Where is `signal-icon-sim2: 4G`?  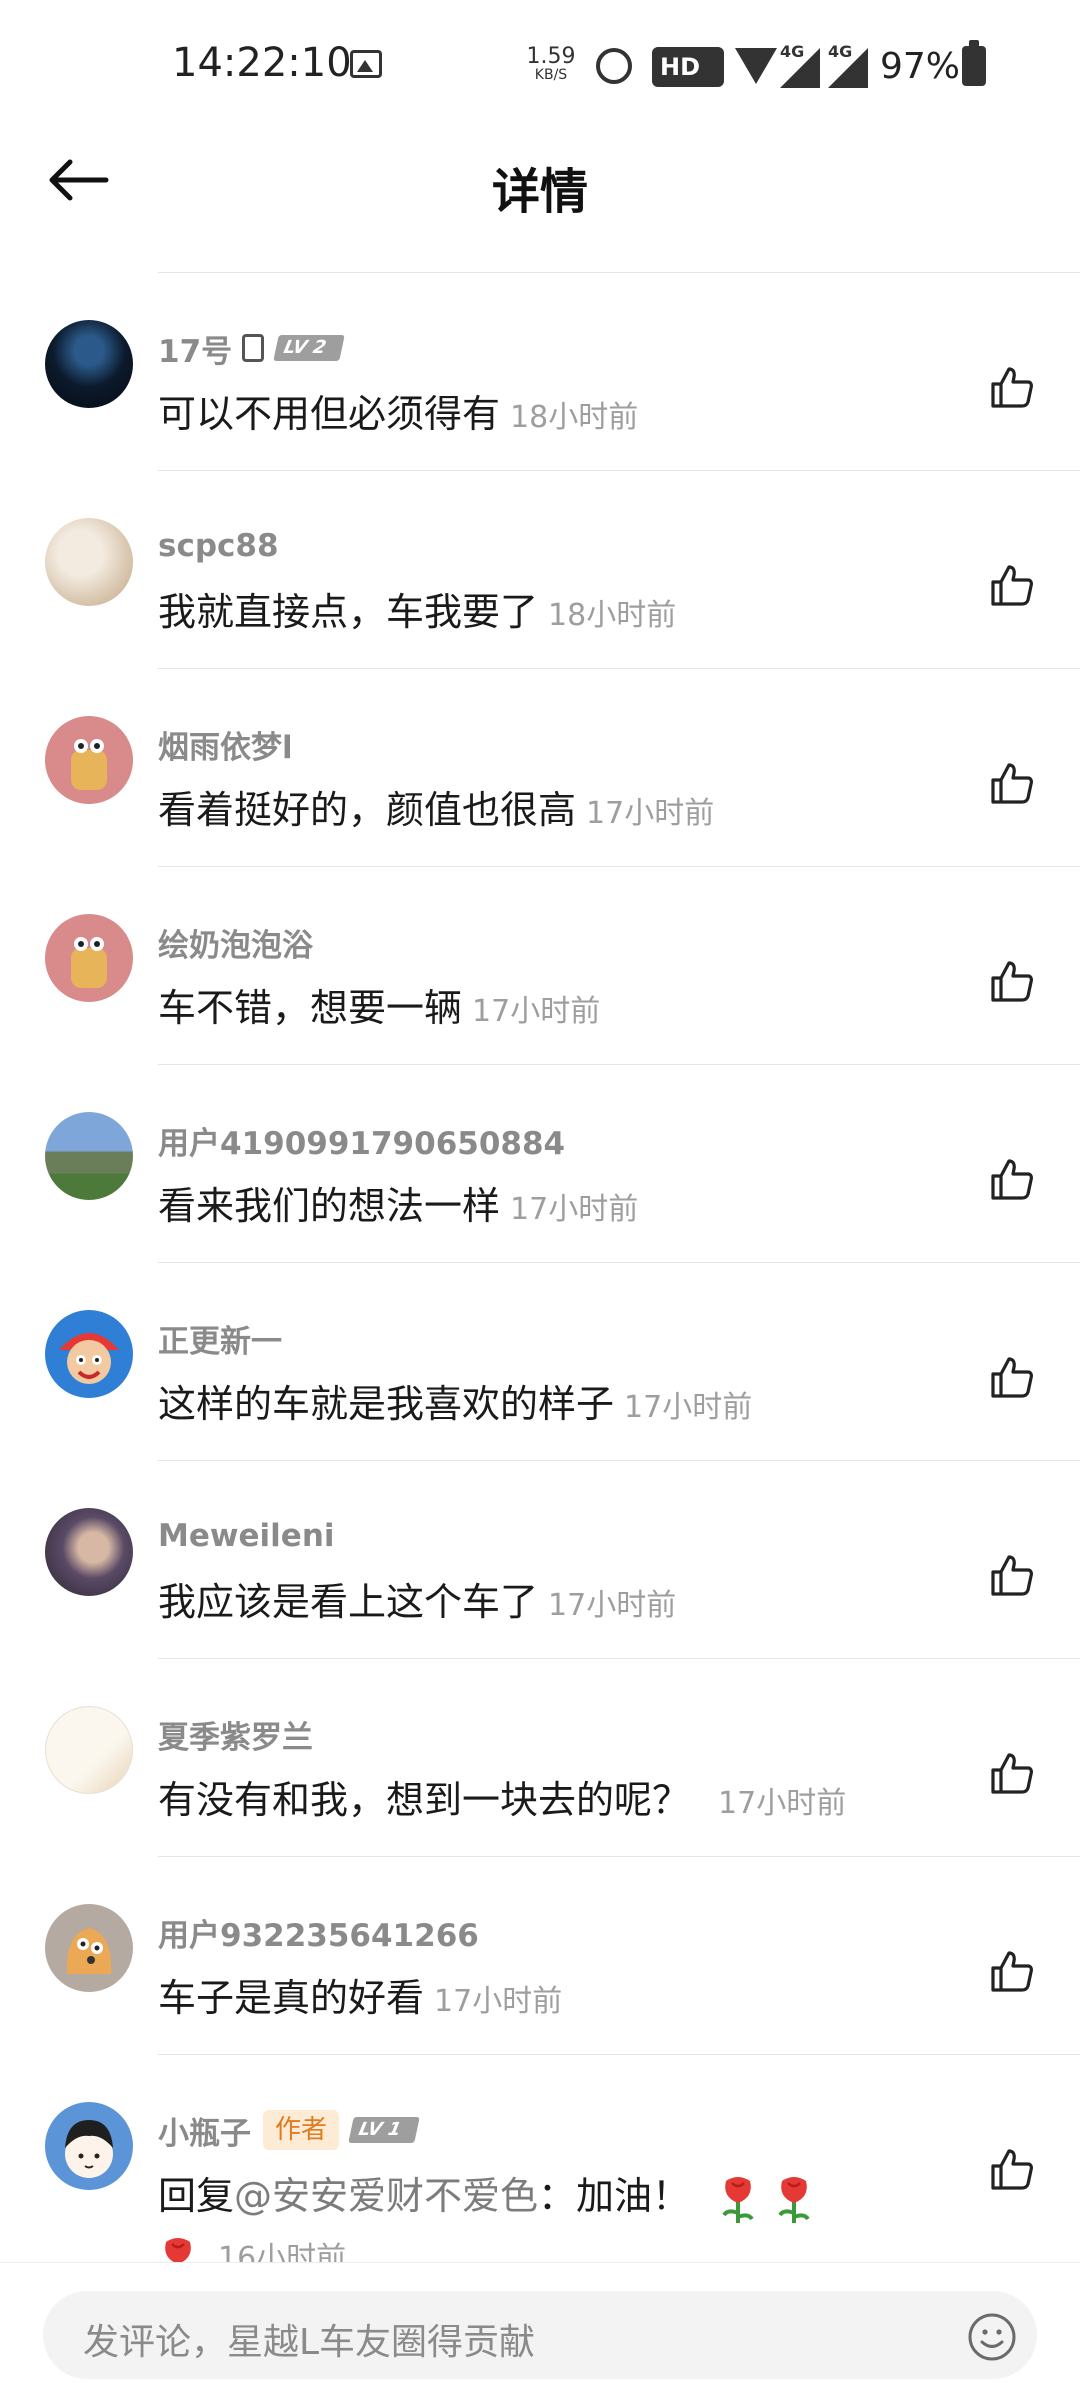 signal-icon-sim2: 4G is located at coordinates (848, 65).